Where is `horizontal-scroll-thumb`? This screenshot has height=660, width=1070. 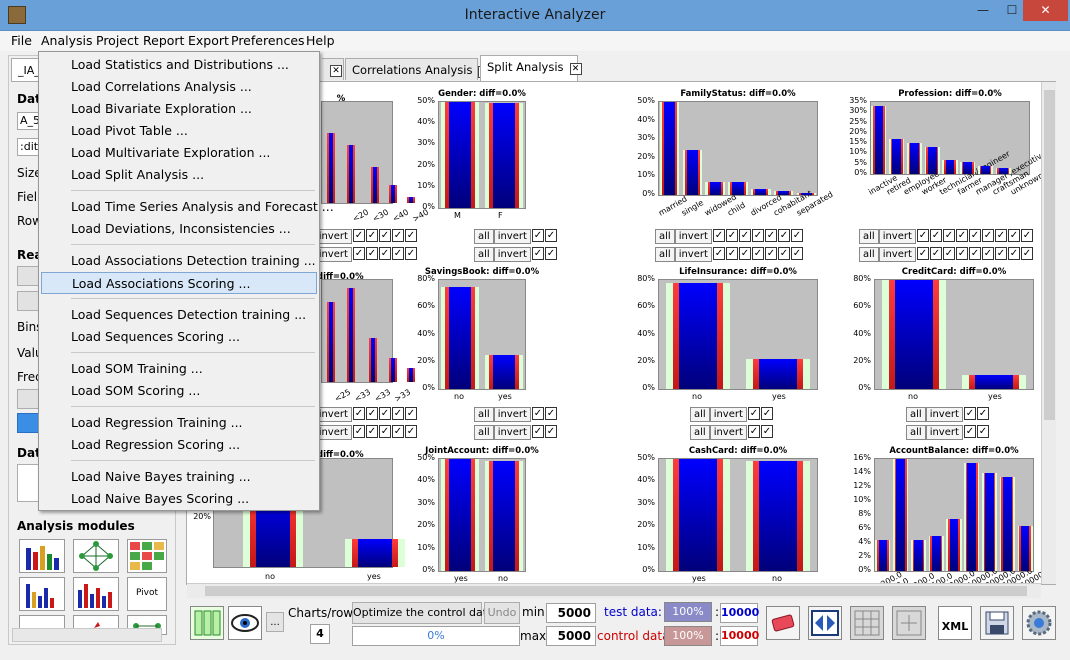
horizontal-scroll-thumb is located at coordinates (616, 591).